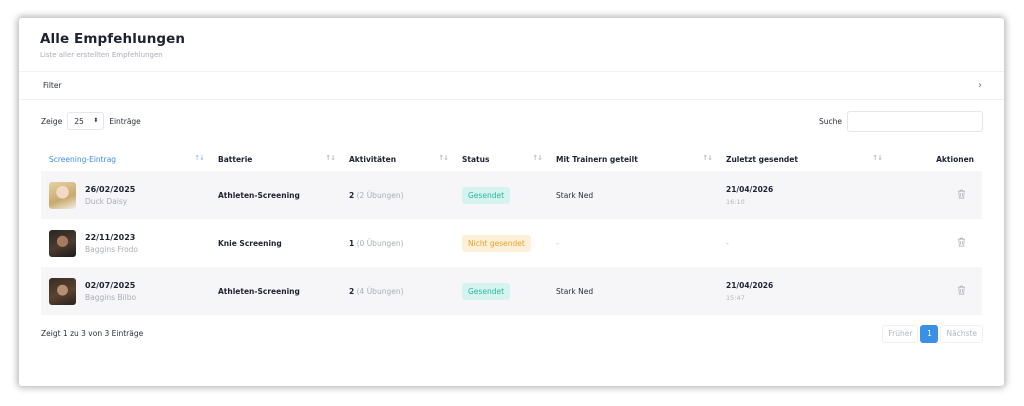  Describe the element at coordinates (106, 201) in the screenshot. I see `entry-person: Duck Daisy` at that location.